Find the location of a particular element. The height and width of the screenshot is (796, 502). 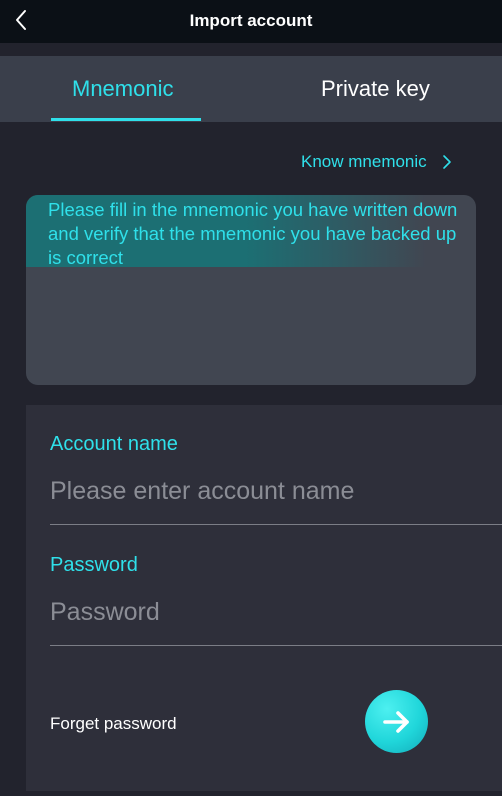

know-mnemonic-link: Know mnemonic is located at coordinates (377, 162).